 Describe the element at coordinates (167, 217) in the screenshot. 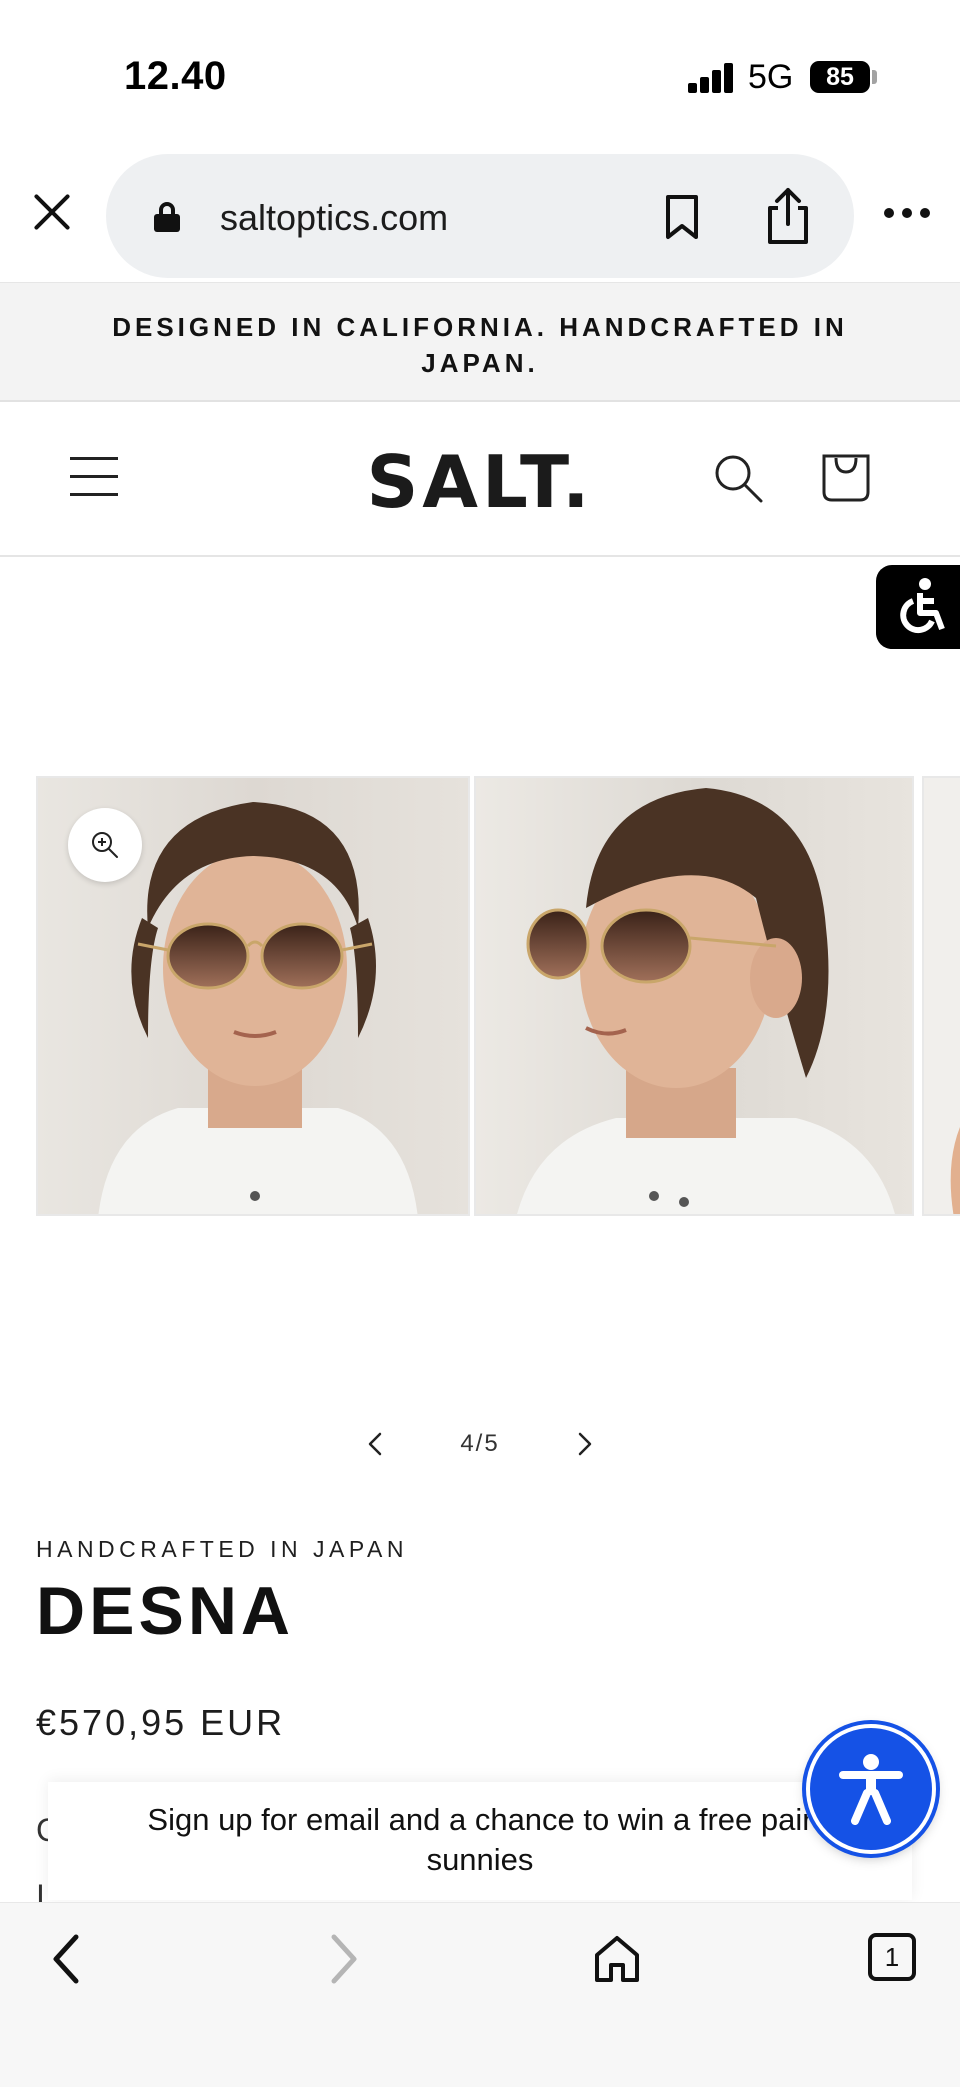

I see `lock-icon` at that location.